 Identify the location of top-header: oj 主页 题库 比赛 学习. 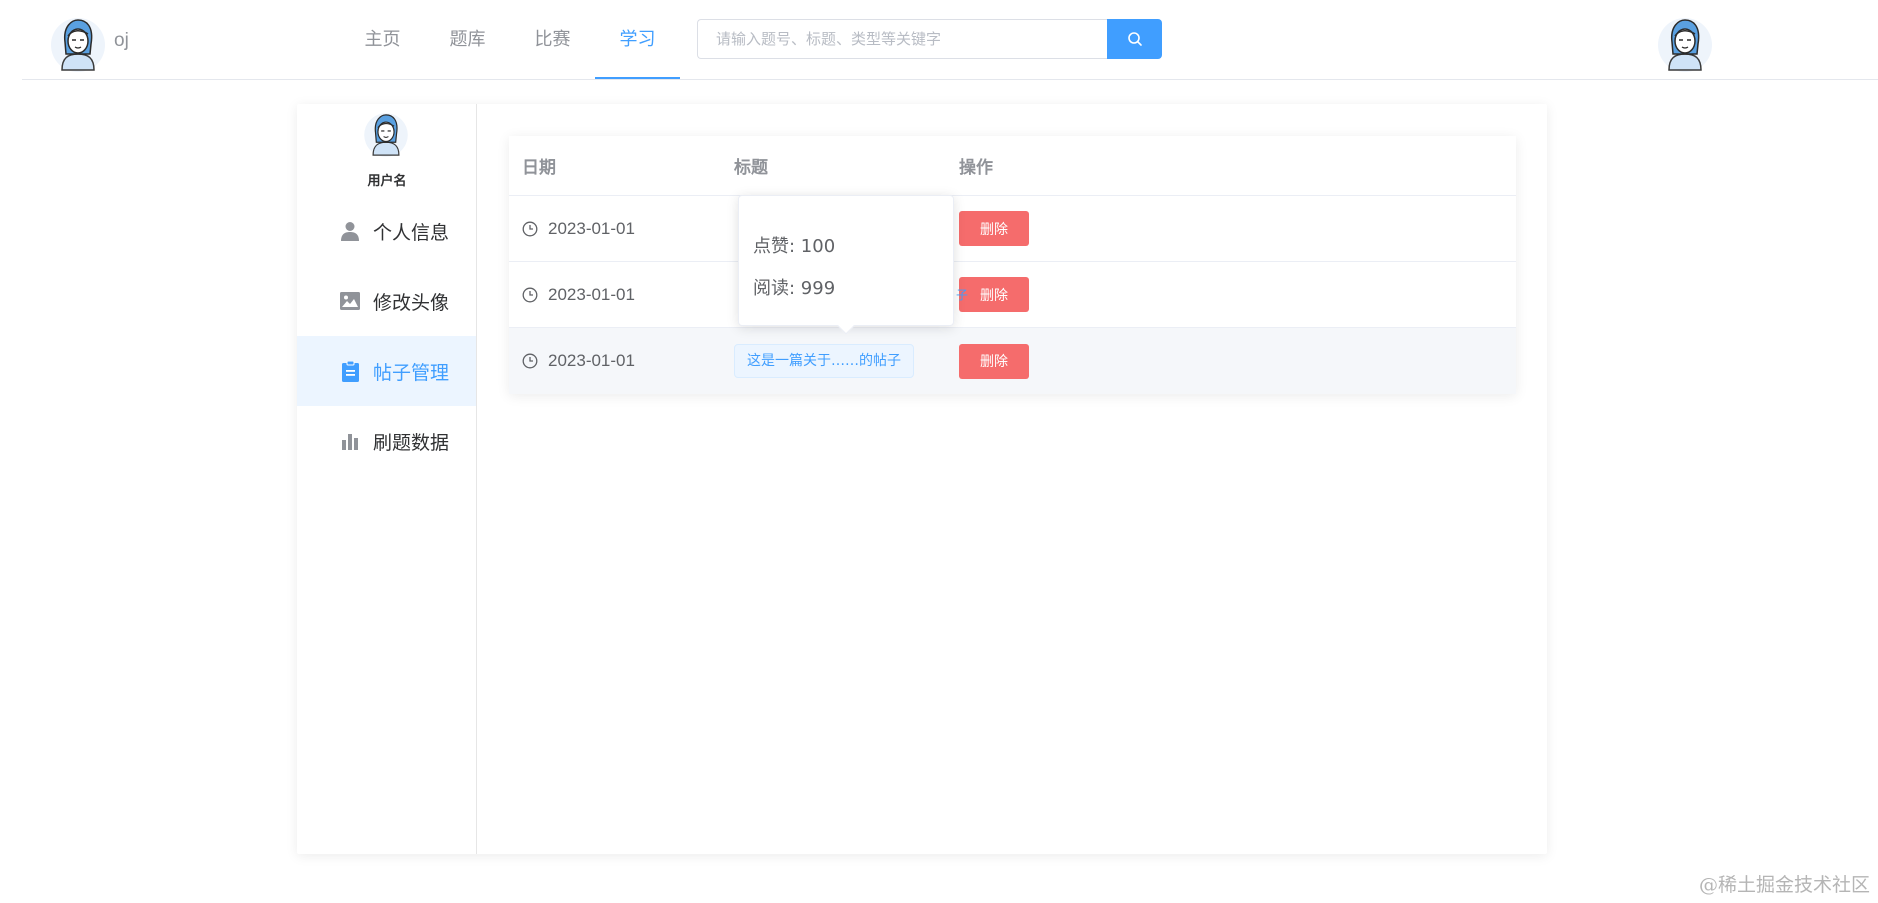
(939, 40).